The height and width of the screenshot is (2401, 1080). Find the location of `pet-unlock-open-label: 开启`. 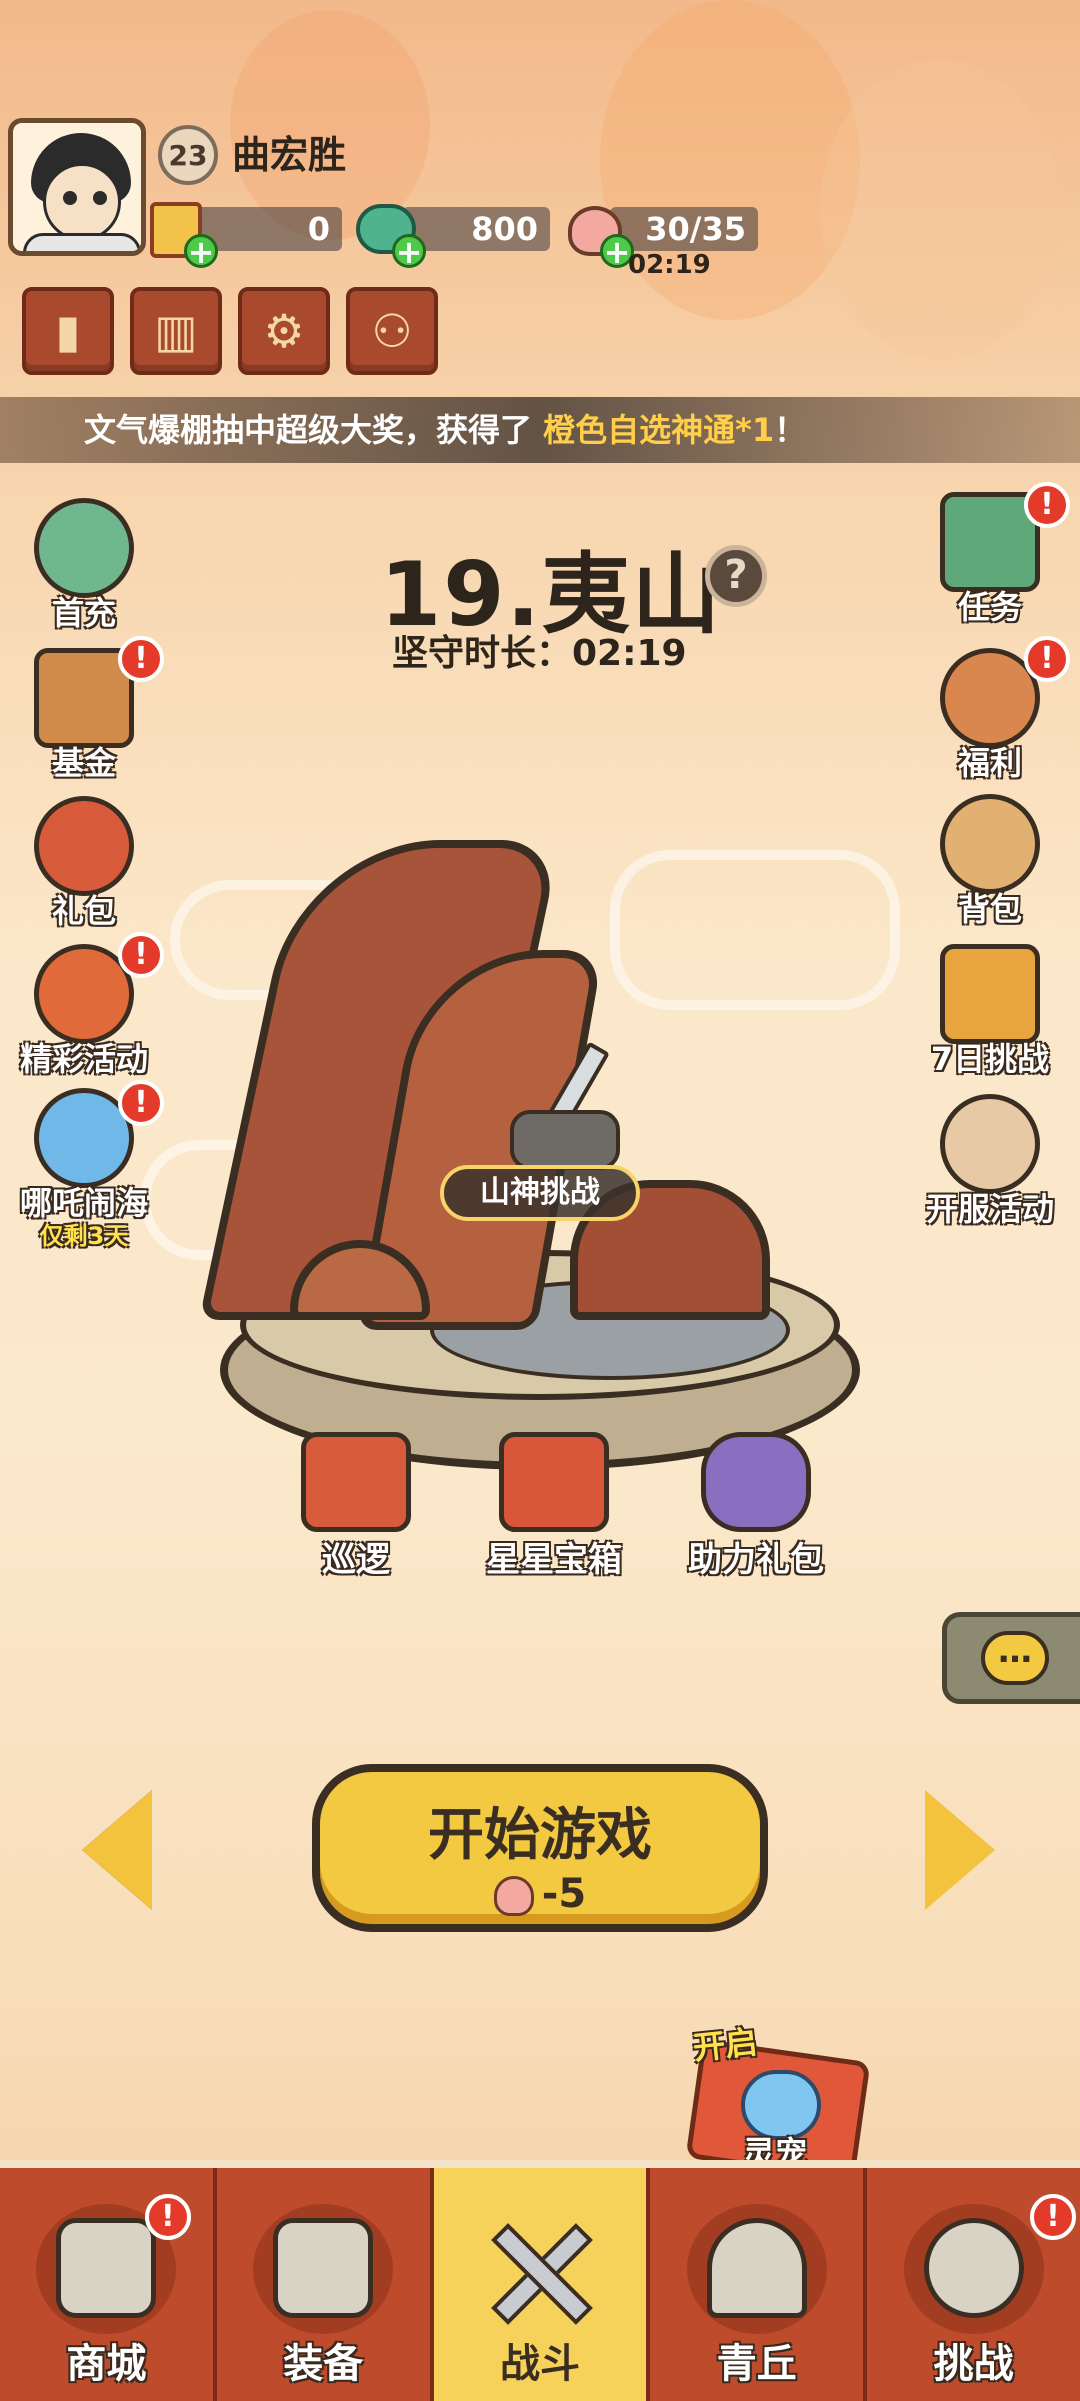

pet-unlock-open-label: 开启 is located at coordinates (725, 2045).